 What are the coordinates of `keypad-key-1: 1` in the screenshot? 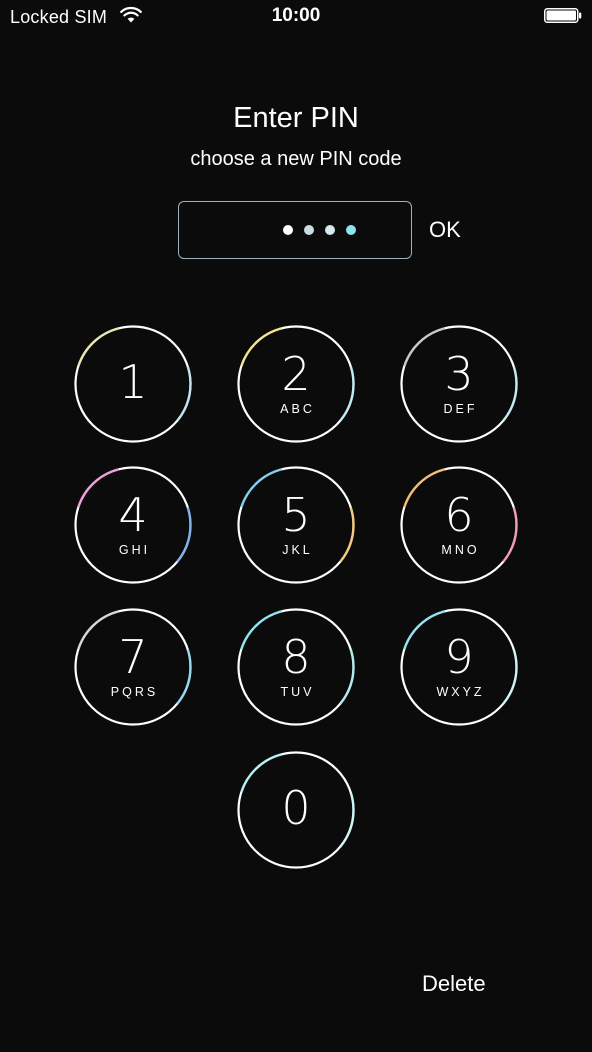 It's located at (133, 384).